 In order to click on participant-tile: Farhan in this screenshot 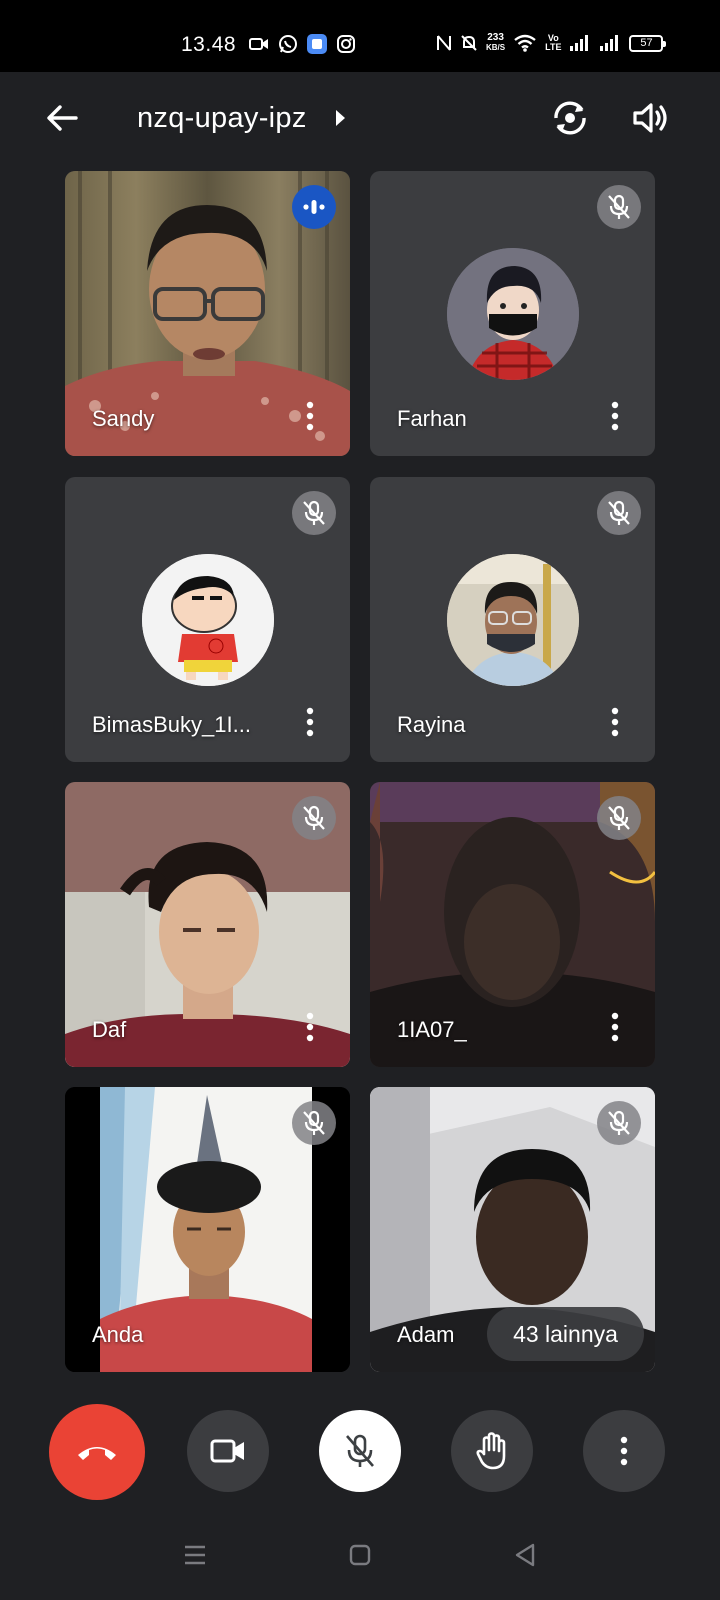, I will do `click(512, 313)`.